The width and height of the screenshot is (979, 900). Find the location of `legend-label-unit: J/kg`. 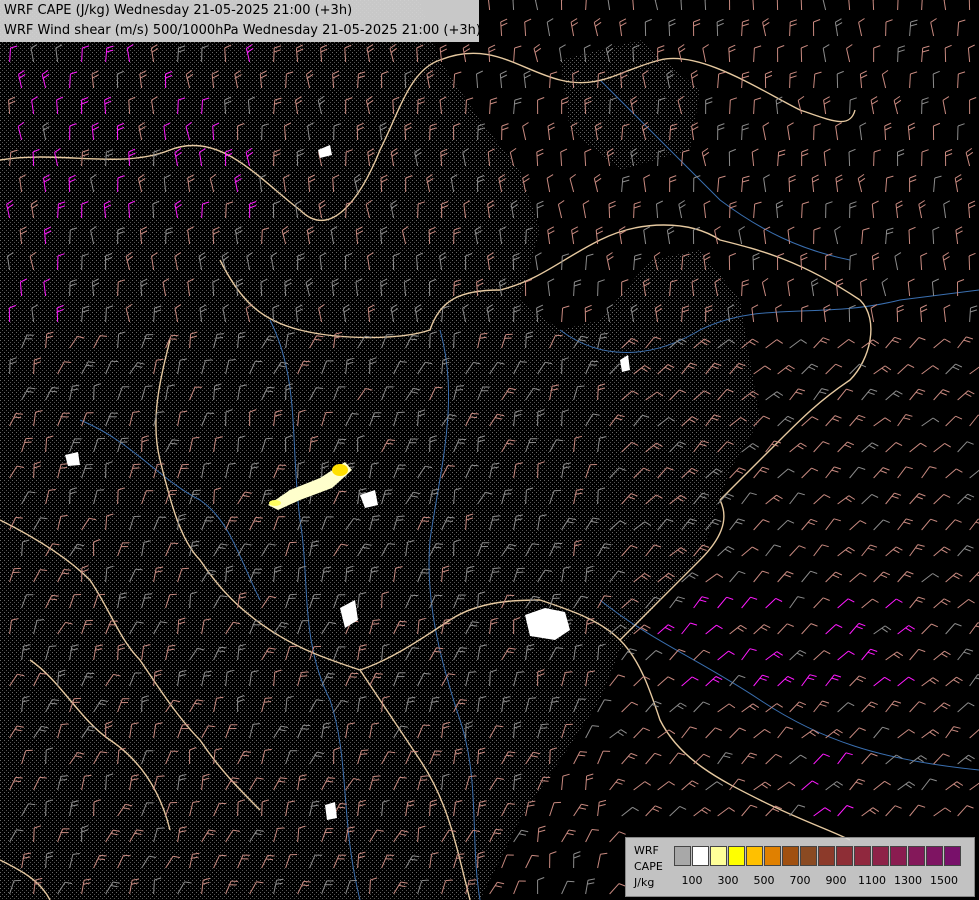

legend-label-unit: J/kg is located at coordinates (644, 882).